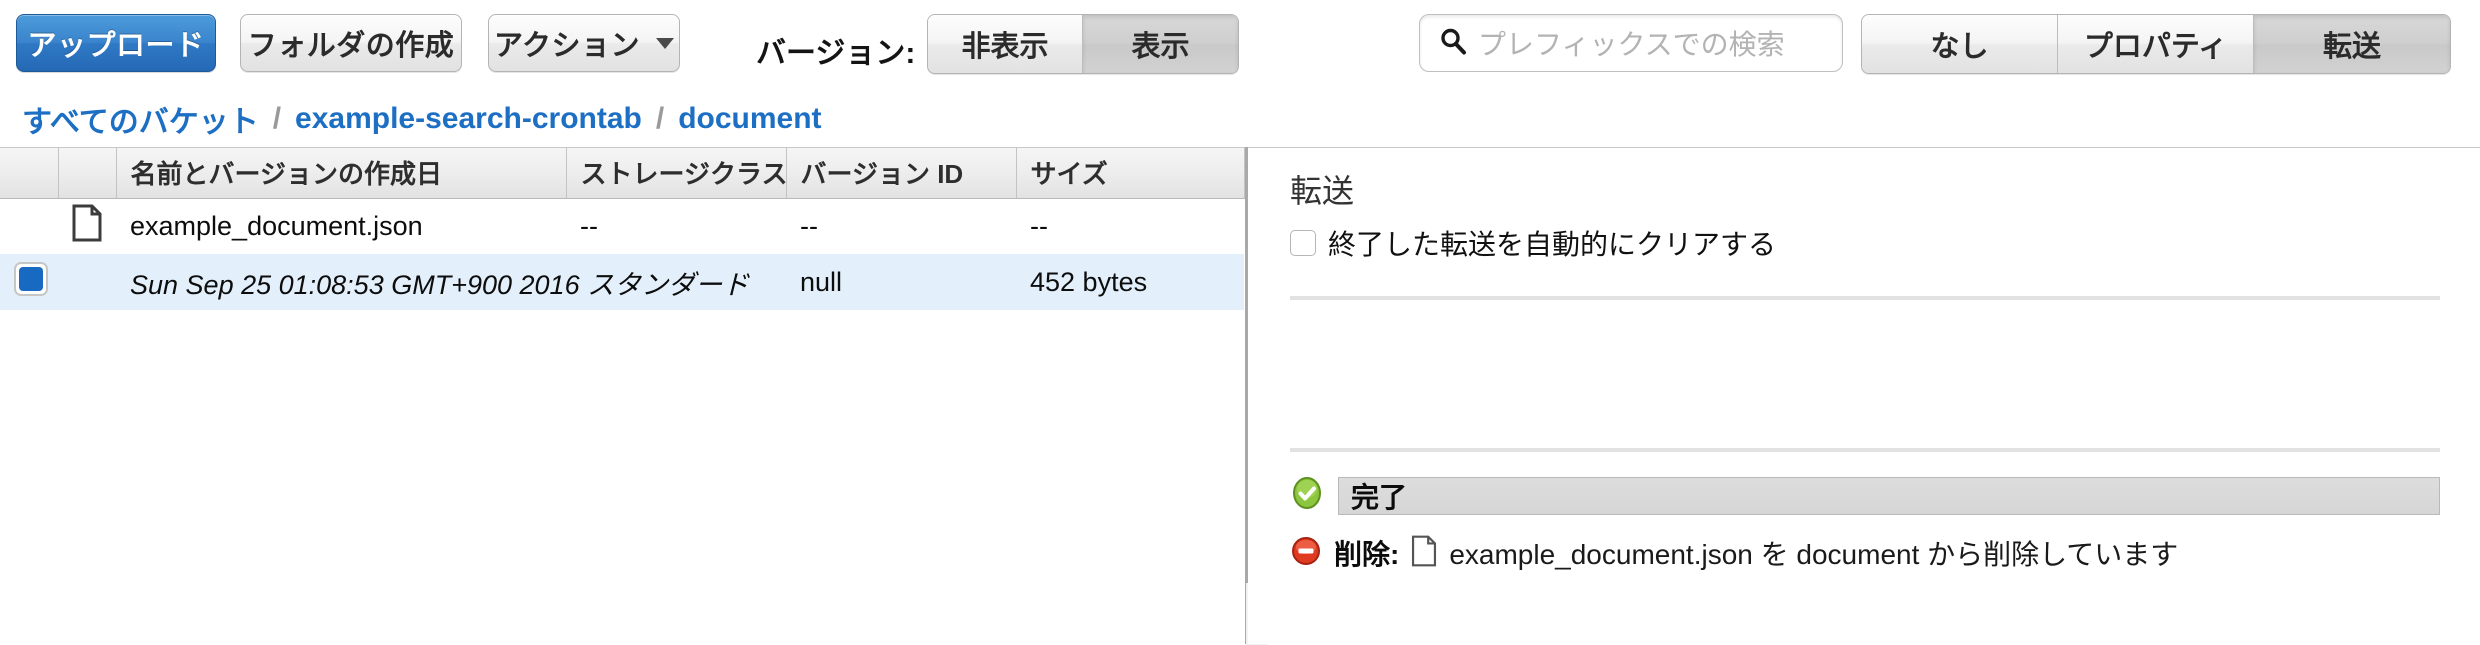 This screenshot has width=2480, height=645. I want to click on column-header-icon, so click(87, 173).